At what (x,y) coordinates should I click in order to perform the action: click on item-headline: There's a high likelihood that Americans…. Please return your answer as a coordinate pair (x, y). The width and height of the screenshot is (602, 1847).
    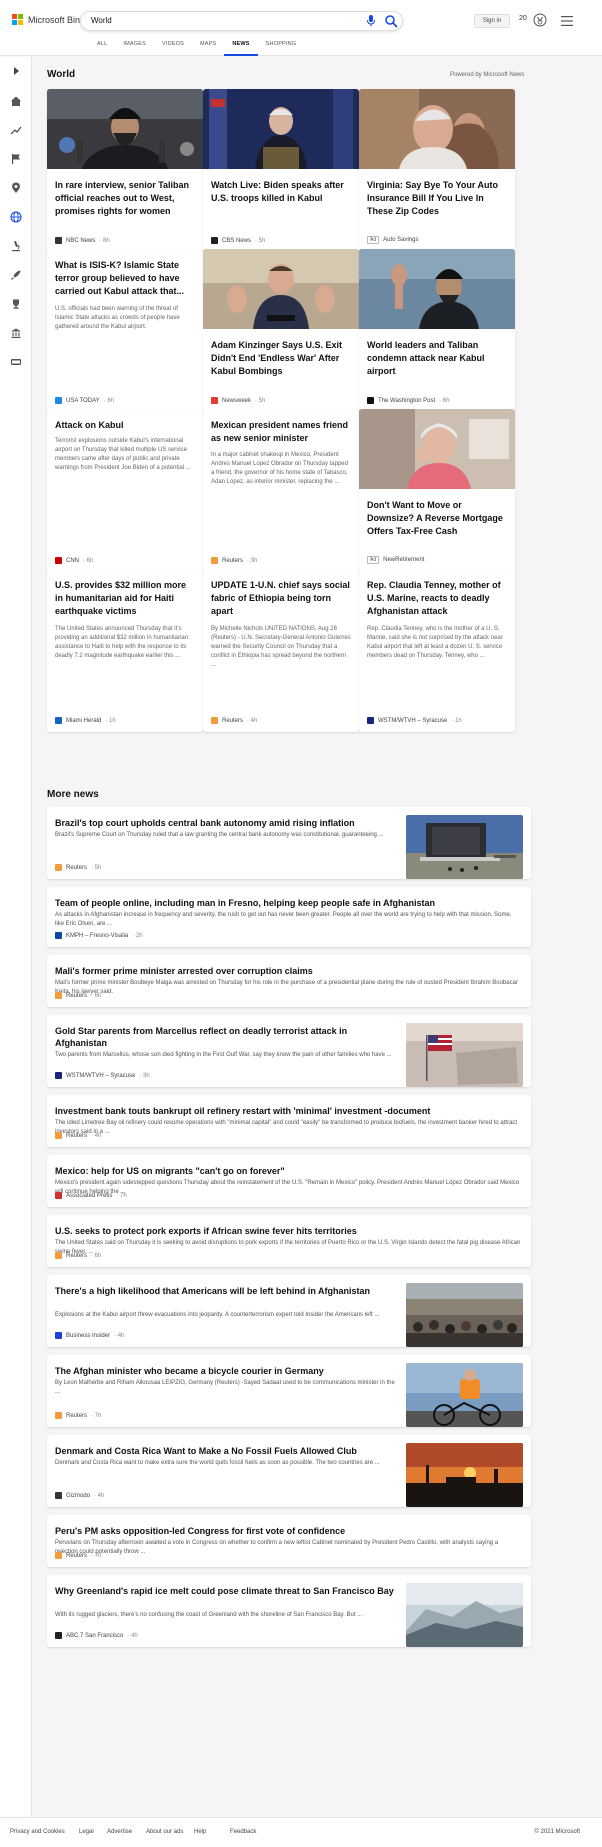
    Looking at the image, I should click on (225, 1291).